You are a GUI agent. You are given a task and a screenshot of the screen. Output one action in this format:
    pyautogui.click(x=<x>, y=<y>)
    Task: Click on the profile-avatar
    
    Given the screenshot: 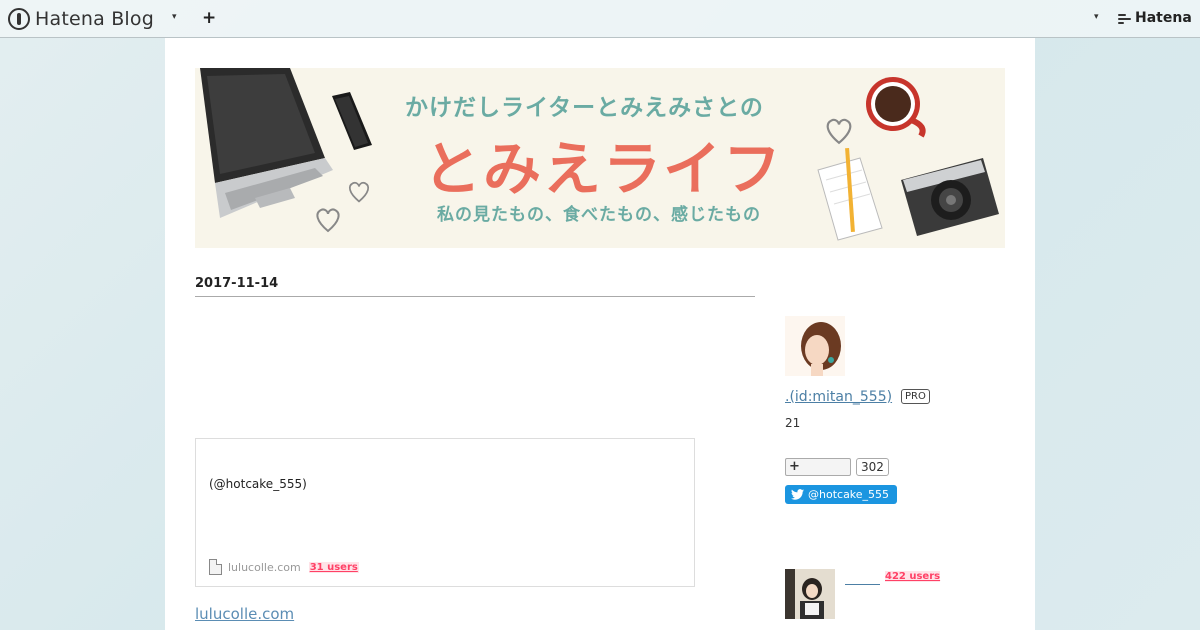 What is the action you would take?
    pyautogui.click(x=815, y=346)
    